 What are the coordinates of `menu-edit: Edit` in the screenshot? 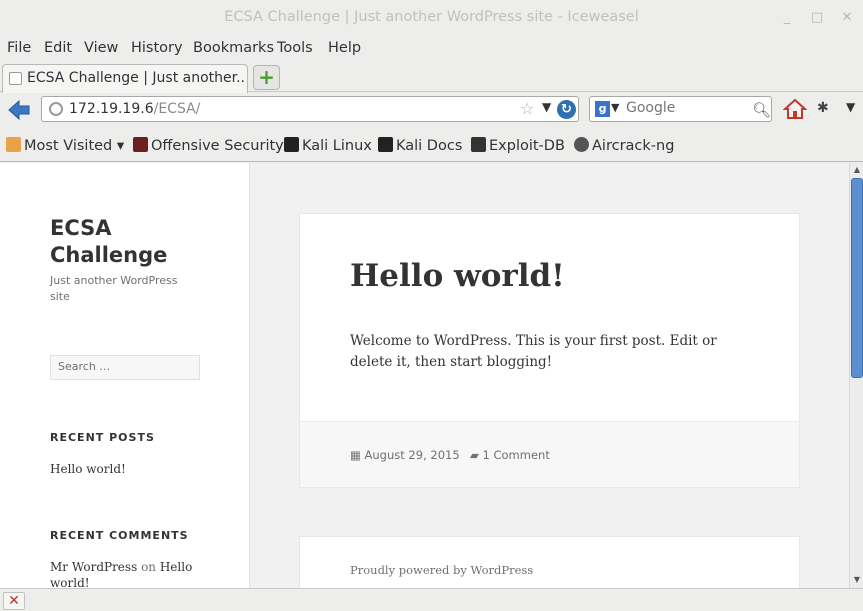 It's located at (58, 48).